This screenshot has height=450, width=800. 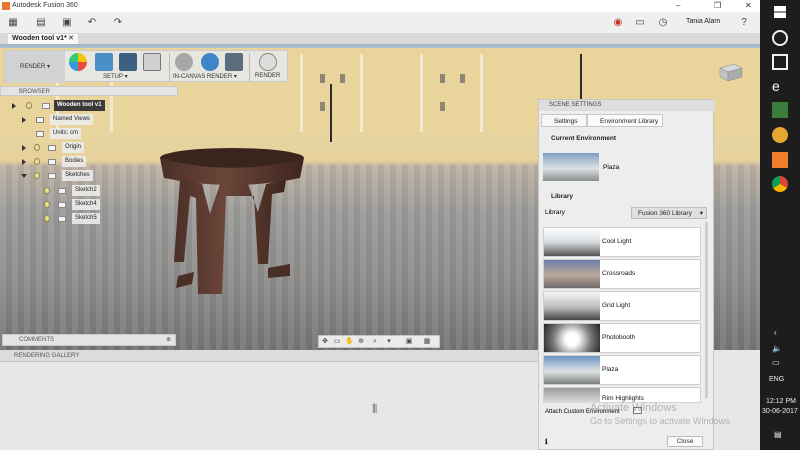 What do you see at coordinates (58, 105) in the screenshot?
I see `browser-root-node: Wooden tool v1` at bounding box center [58, 105].